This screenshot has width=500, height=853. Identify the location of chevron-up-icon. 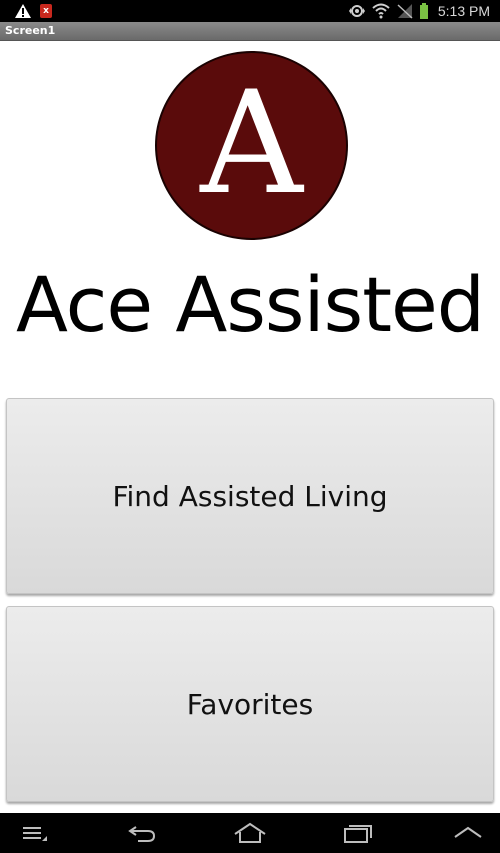
(468, 833).